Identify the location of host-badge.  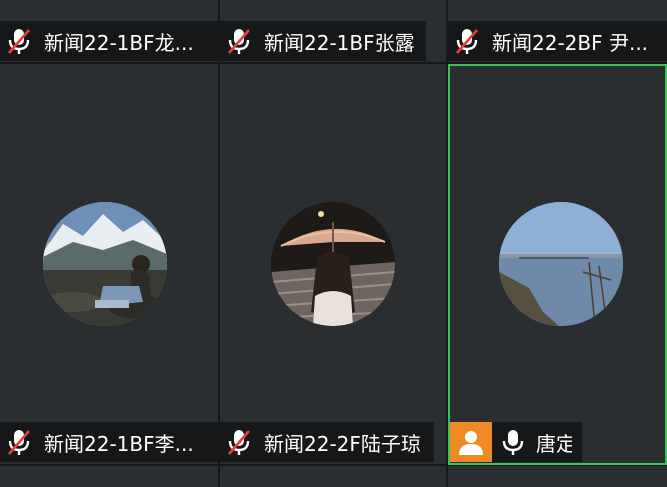
(471, 442).